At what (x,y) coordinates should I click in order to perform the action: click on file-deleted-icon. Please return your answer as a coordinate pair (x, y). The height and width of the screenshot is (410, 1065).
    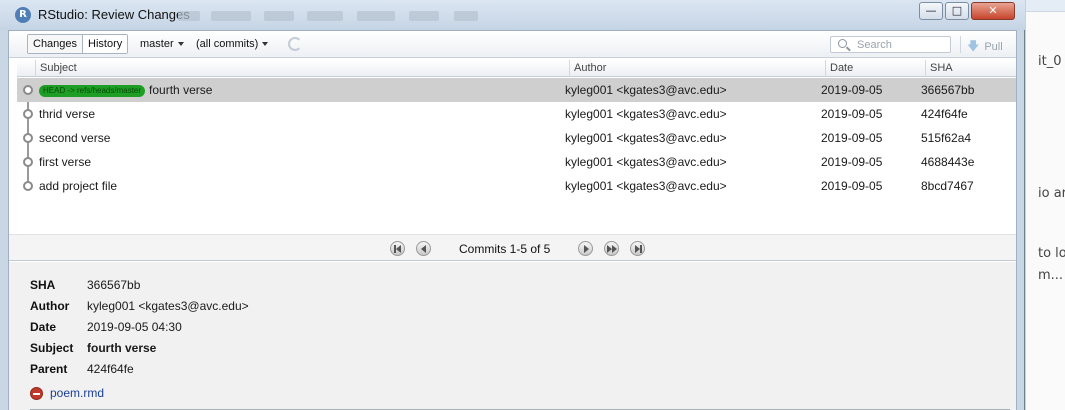
    Looking at the image, I should click on (36, 393).